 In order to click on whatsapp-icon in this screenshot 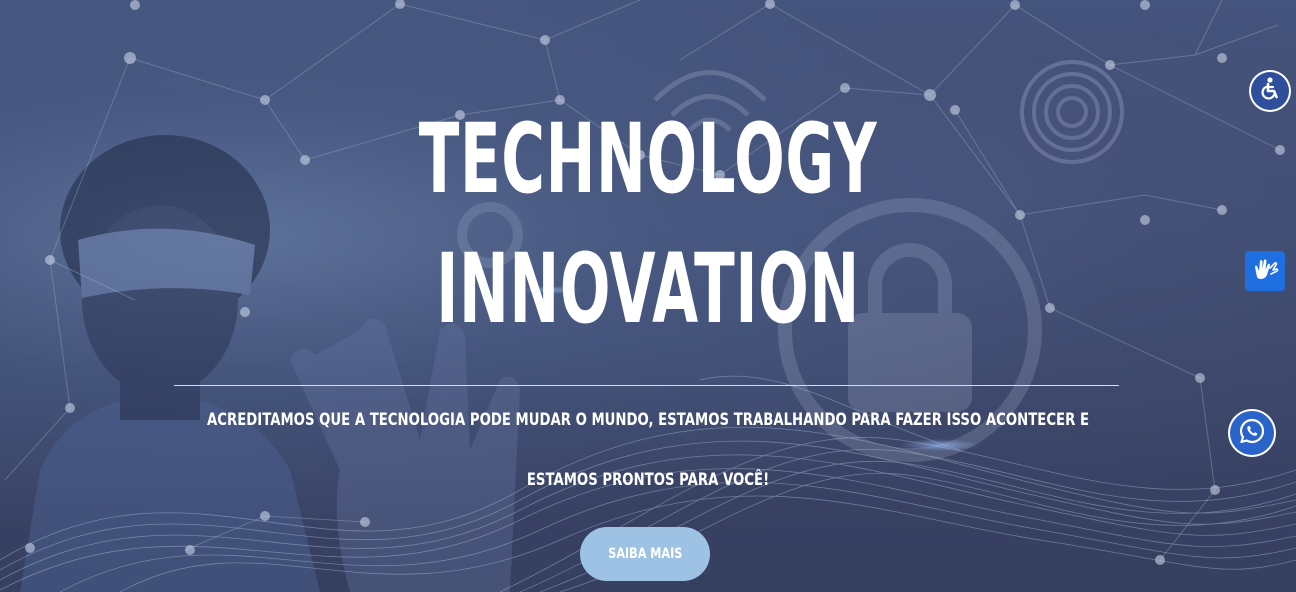, I will do `click(1252, 433)`.